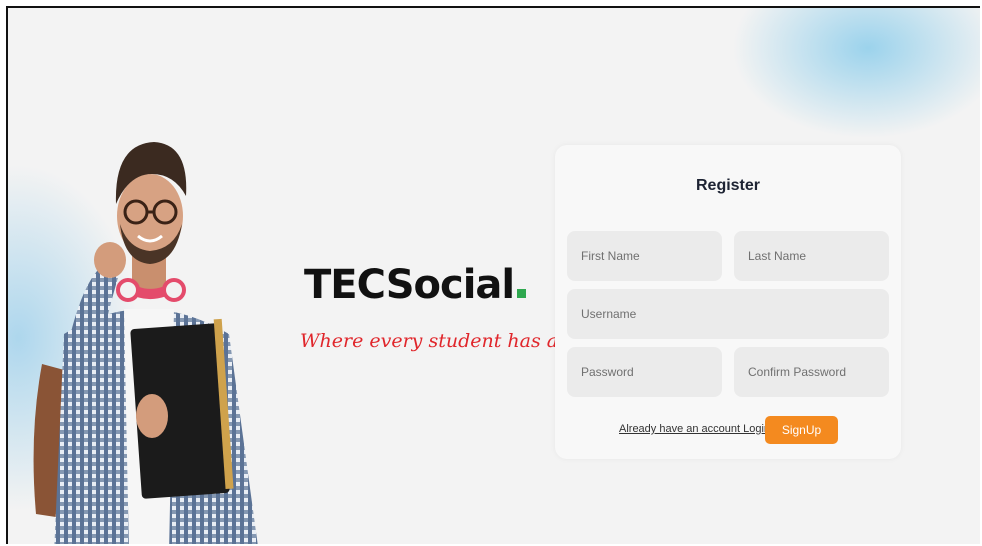 The width and height of the screenshot is (982, 546). What do you see at coordinates (801, 430) in the screenshot?
I see `signup-button: SignUp` at bounding box center [801, 430].